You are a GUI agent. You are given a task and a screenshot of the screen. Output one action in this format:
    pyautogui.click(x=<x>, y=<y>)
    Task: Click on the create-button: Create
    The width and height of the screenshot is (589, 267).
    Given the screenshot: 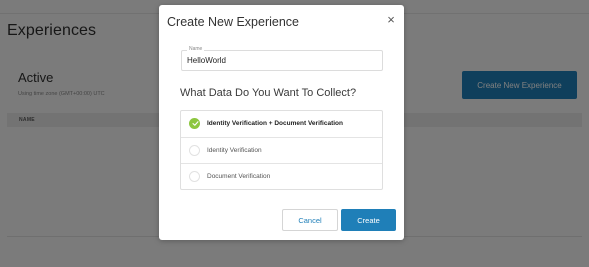 What is the action you would take?
    pyautogui.click(x=368, y=220)
    